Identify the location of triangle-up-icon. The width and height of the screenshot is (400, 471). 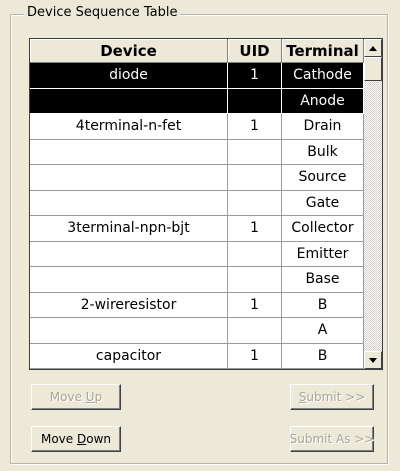
(373, 48).